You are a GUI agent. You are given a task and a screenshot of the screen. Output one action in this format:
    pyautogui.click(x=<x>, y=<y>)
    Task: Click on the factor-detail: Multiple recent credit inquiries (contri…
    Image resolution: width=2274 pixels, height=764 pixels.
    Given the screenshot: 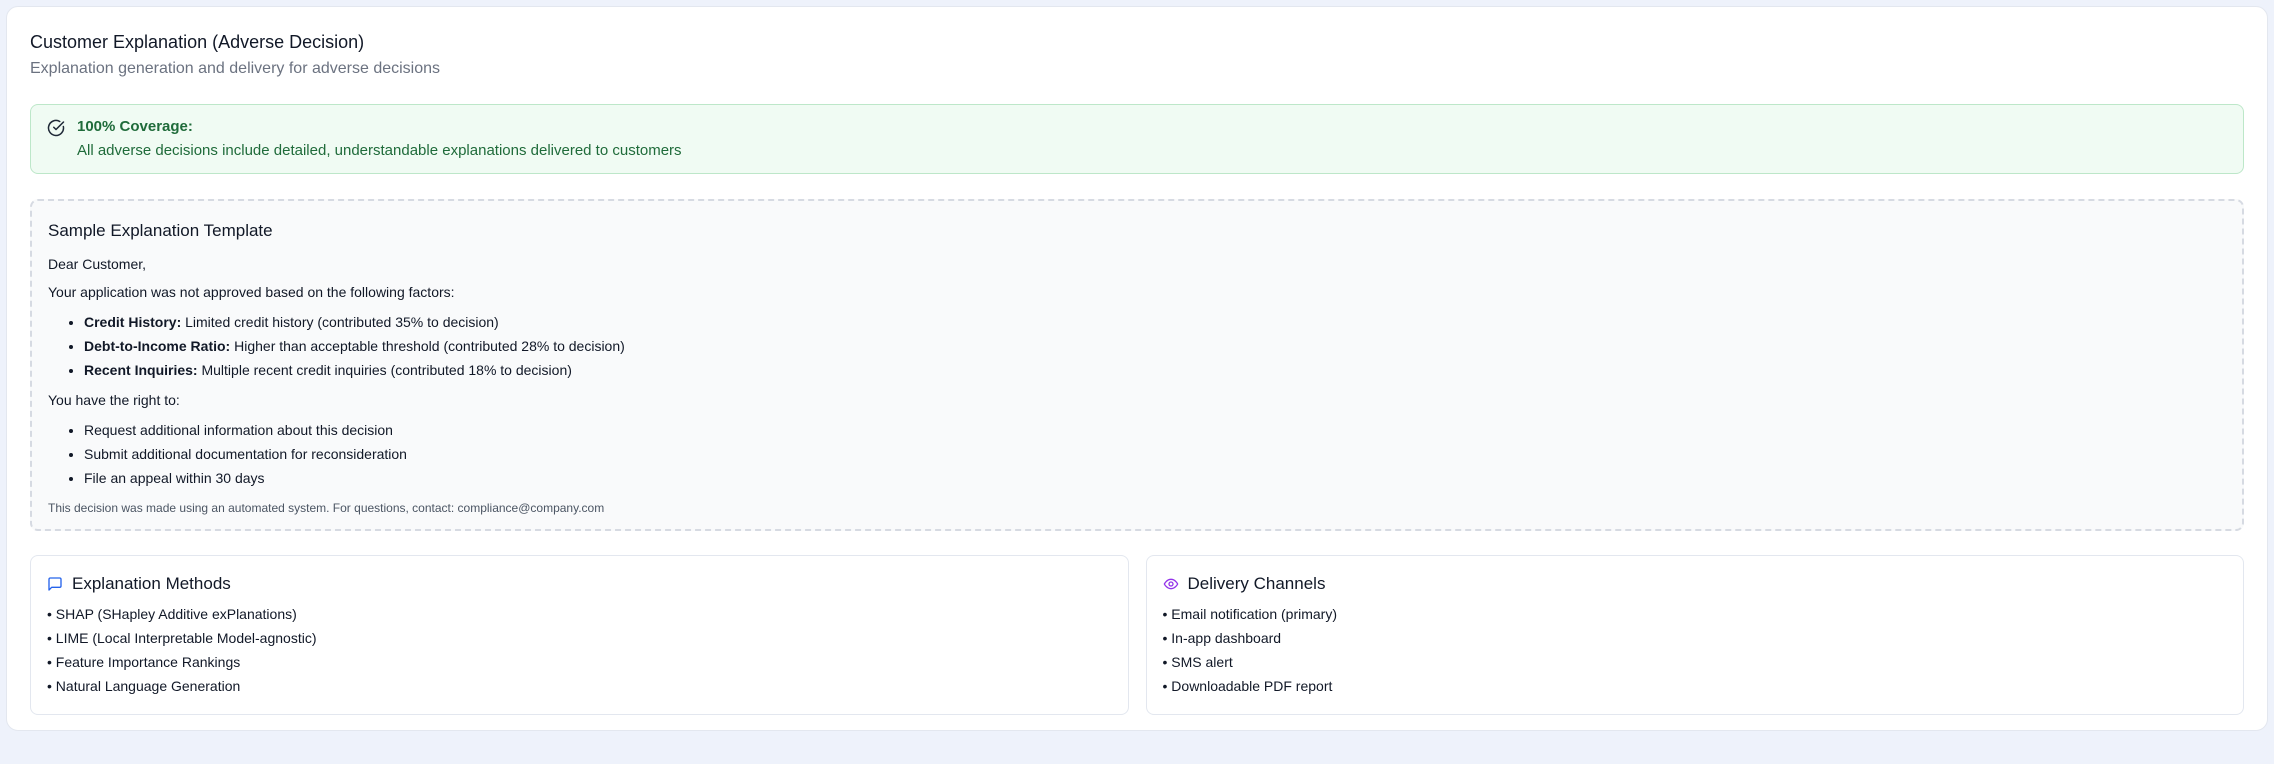 What is the action you would take?
    pyautogui.click(x=384, y=370)
    